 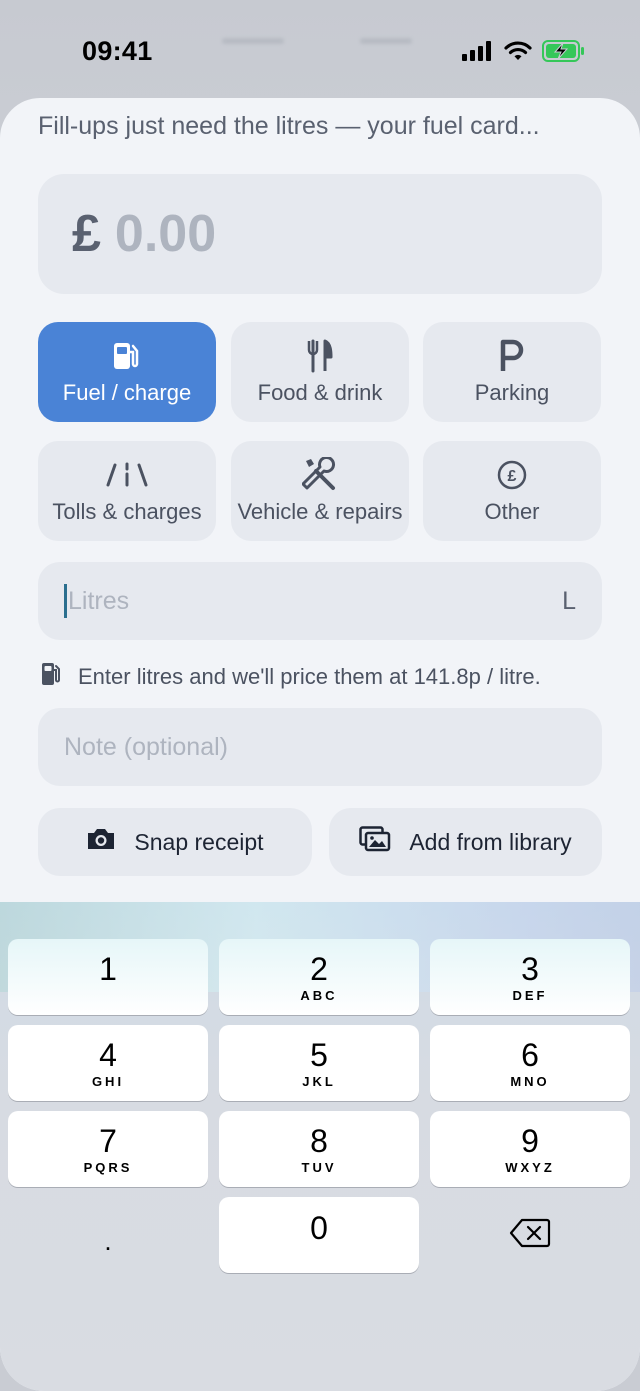 I want to click on fork-knife-icon, so click(x=320, y=356).